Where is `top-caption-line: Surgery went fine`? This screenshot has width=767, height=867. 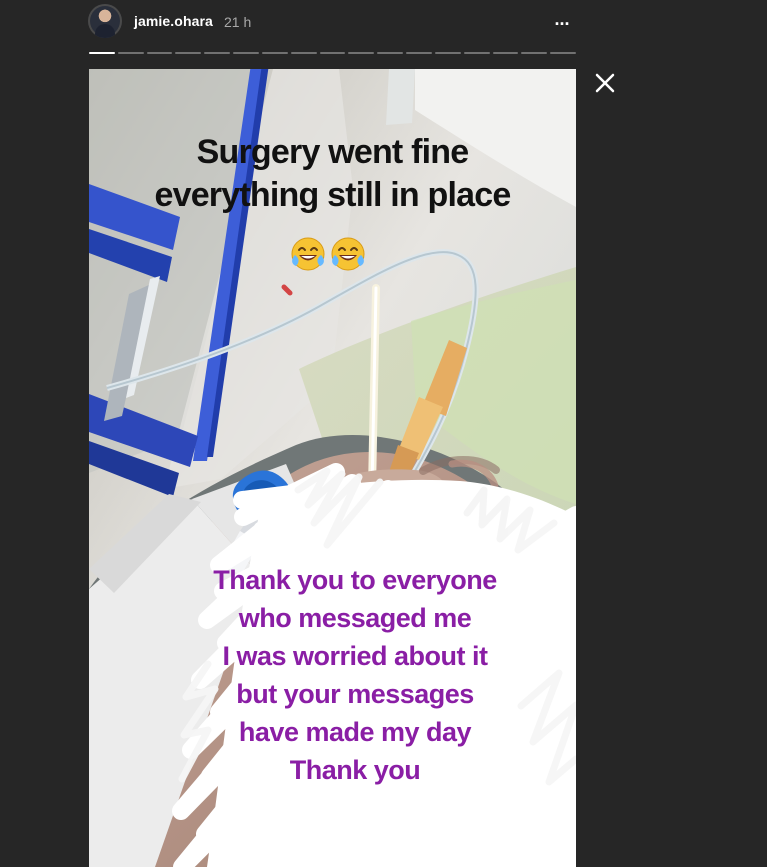 top-caption-line: Surgery went fine is located at coordinates (332, 152).